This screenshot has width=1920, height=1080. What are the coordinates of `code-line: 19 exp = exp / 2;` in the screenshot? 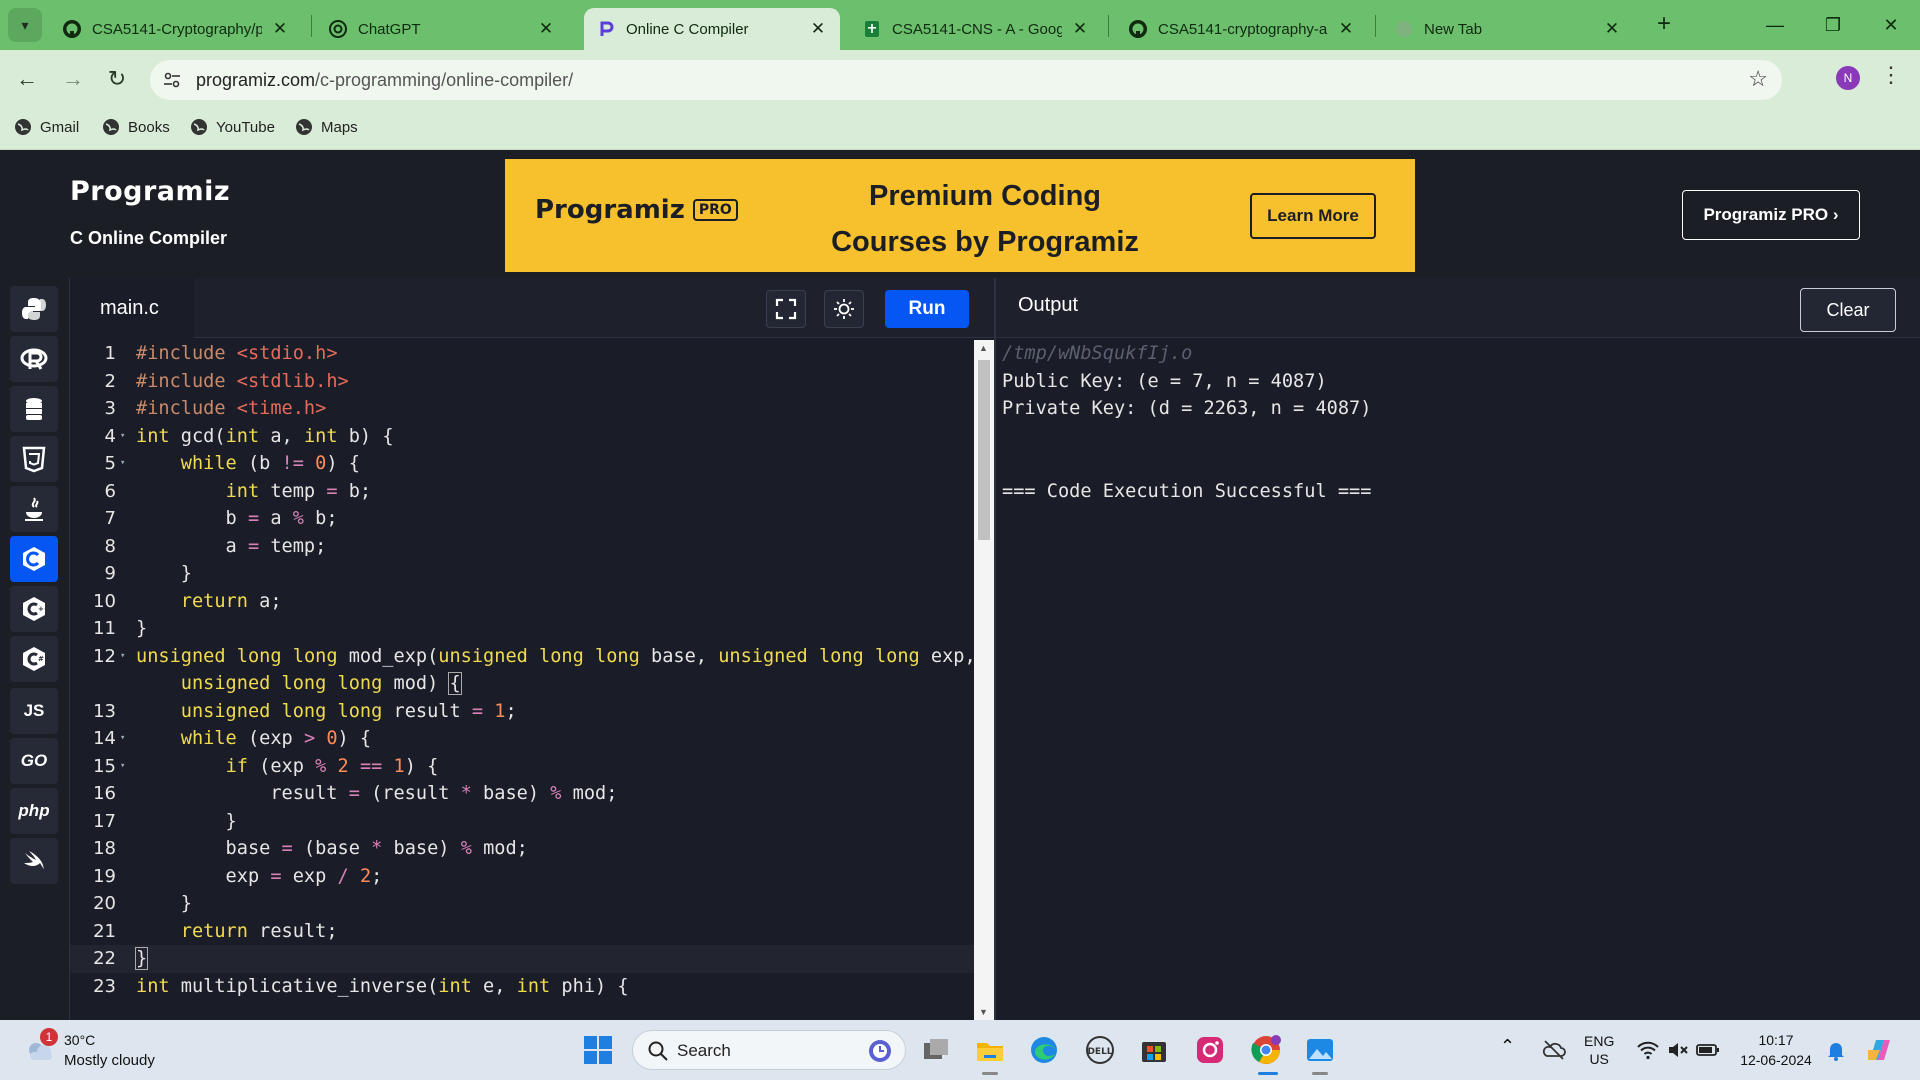 It's located at (522, 877).